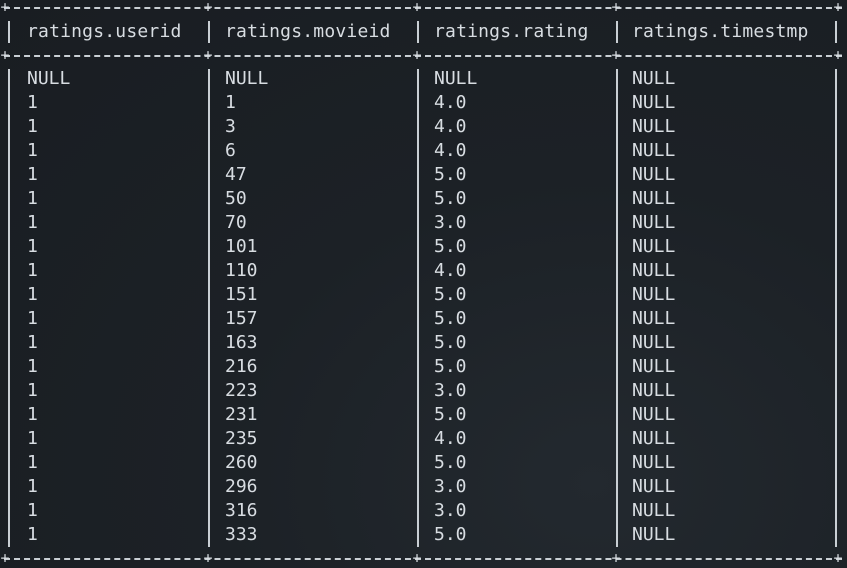 This screenshot has height=568, width=847. I want to click on table-row: 1 333 5.0 NULL, so click(423, 535).